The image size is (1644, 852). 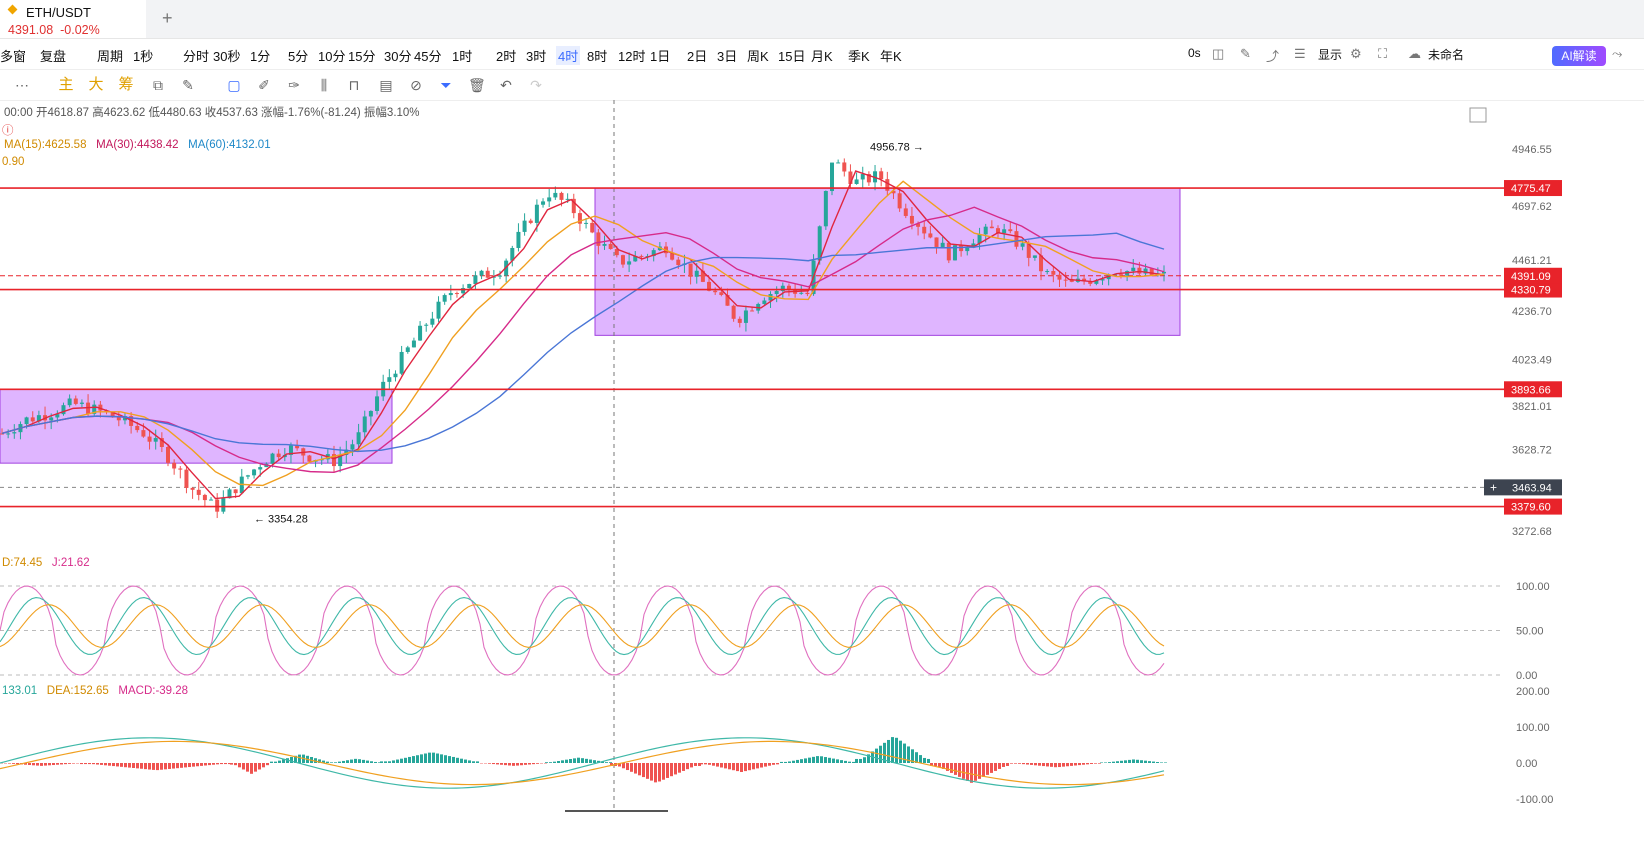 I want to click on big-order-button: 大, so click(x=96, y=85).